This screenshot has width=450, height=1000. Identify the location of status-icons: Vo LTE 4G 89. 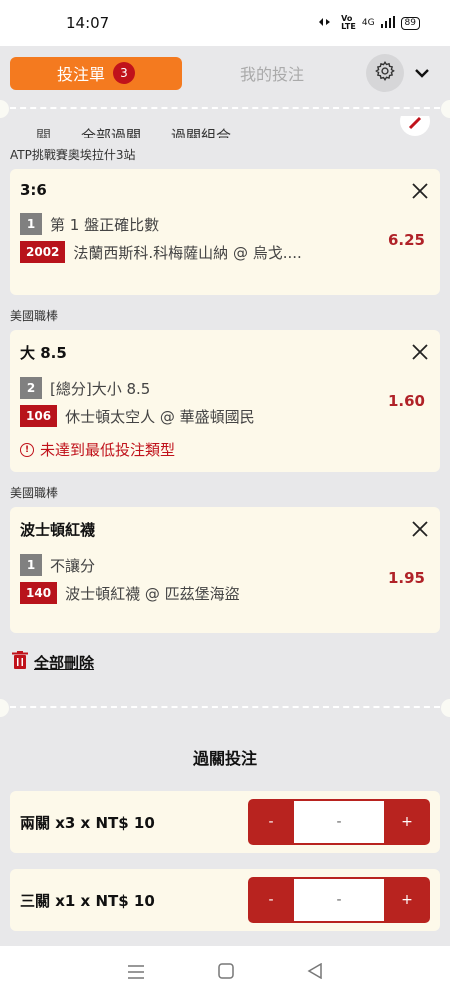
(368, 23).